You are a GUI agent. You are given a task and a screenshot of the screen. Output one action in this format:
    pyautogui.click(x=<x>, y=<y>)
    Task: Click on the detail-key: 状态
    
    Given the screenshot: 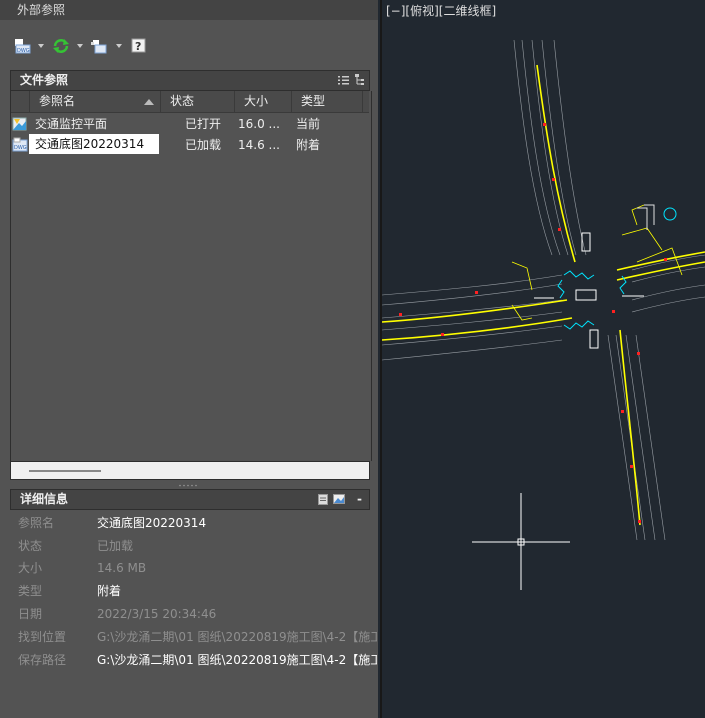 What is the action you would take?
    pyautogui.click(x=30, y=546)
    